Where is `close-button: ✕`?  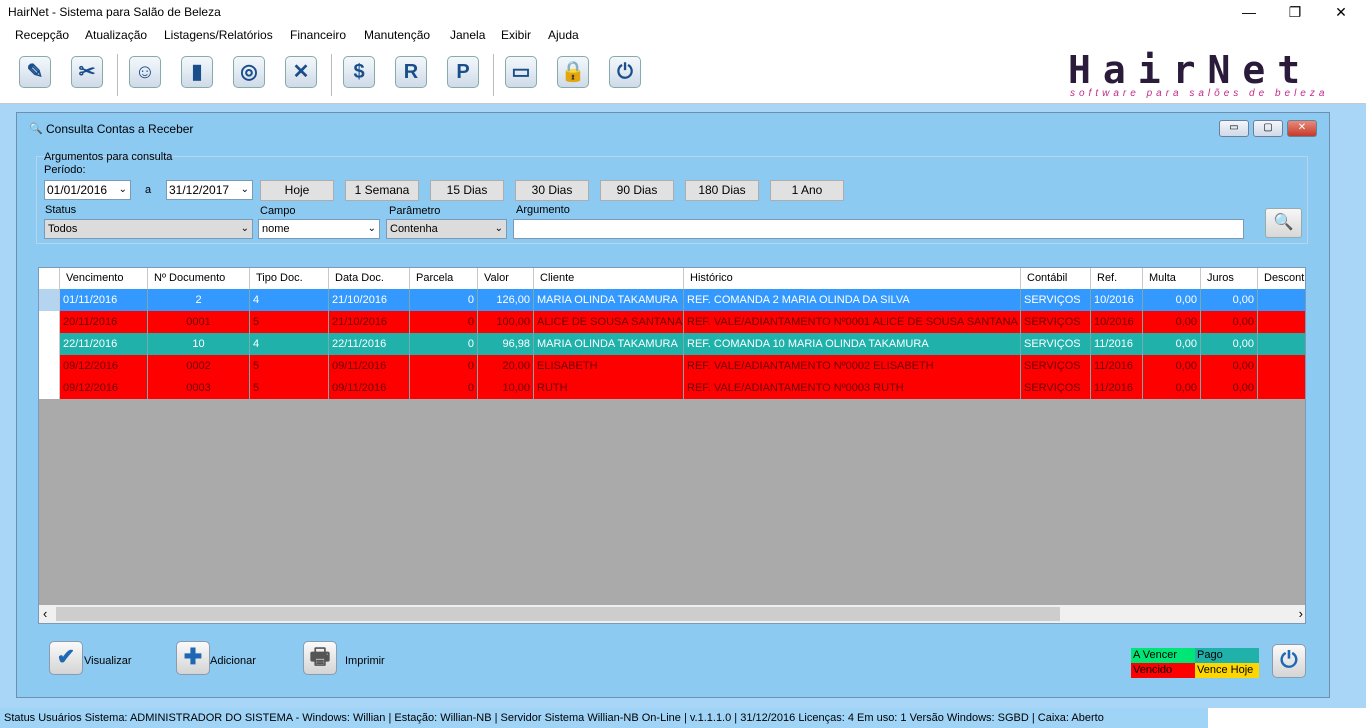
close-button: ✕ is located at coordinates (1341, 12).